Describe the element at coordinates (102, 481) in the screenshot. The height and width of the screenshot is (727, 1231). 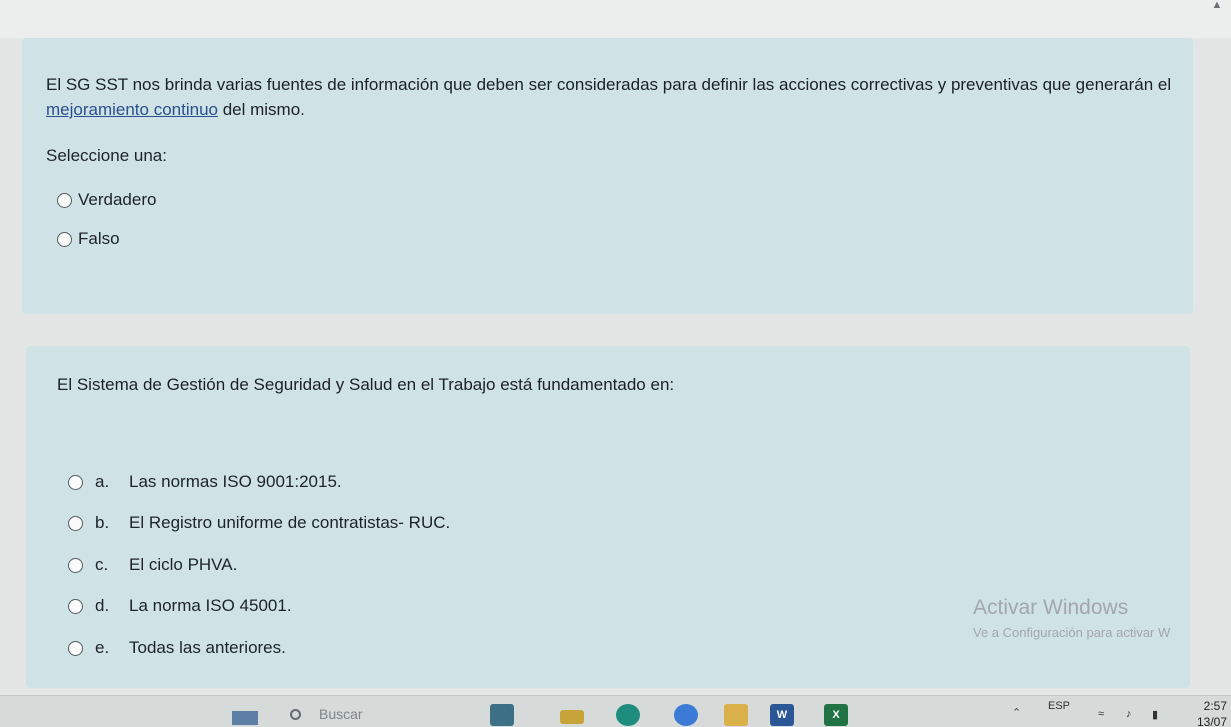
I see `option-letter: a.` at that location.